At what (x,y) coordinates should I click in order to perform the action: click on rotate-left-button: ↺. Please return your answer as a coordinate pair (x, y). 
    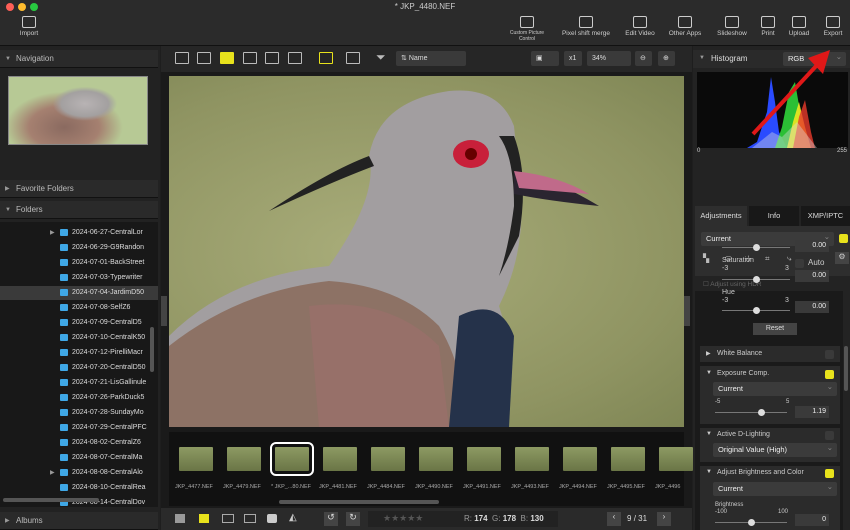
    Looking at the image, I should click on (331, 519).